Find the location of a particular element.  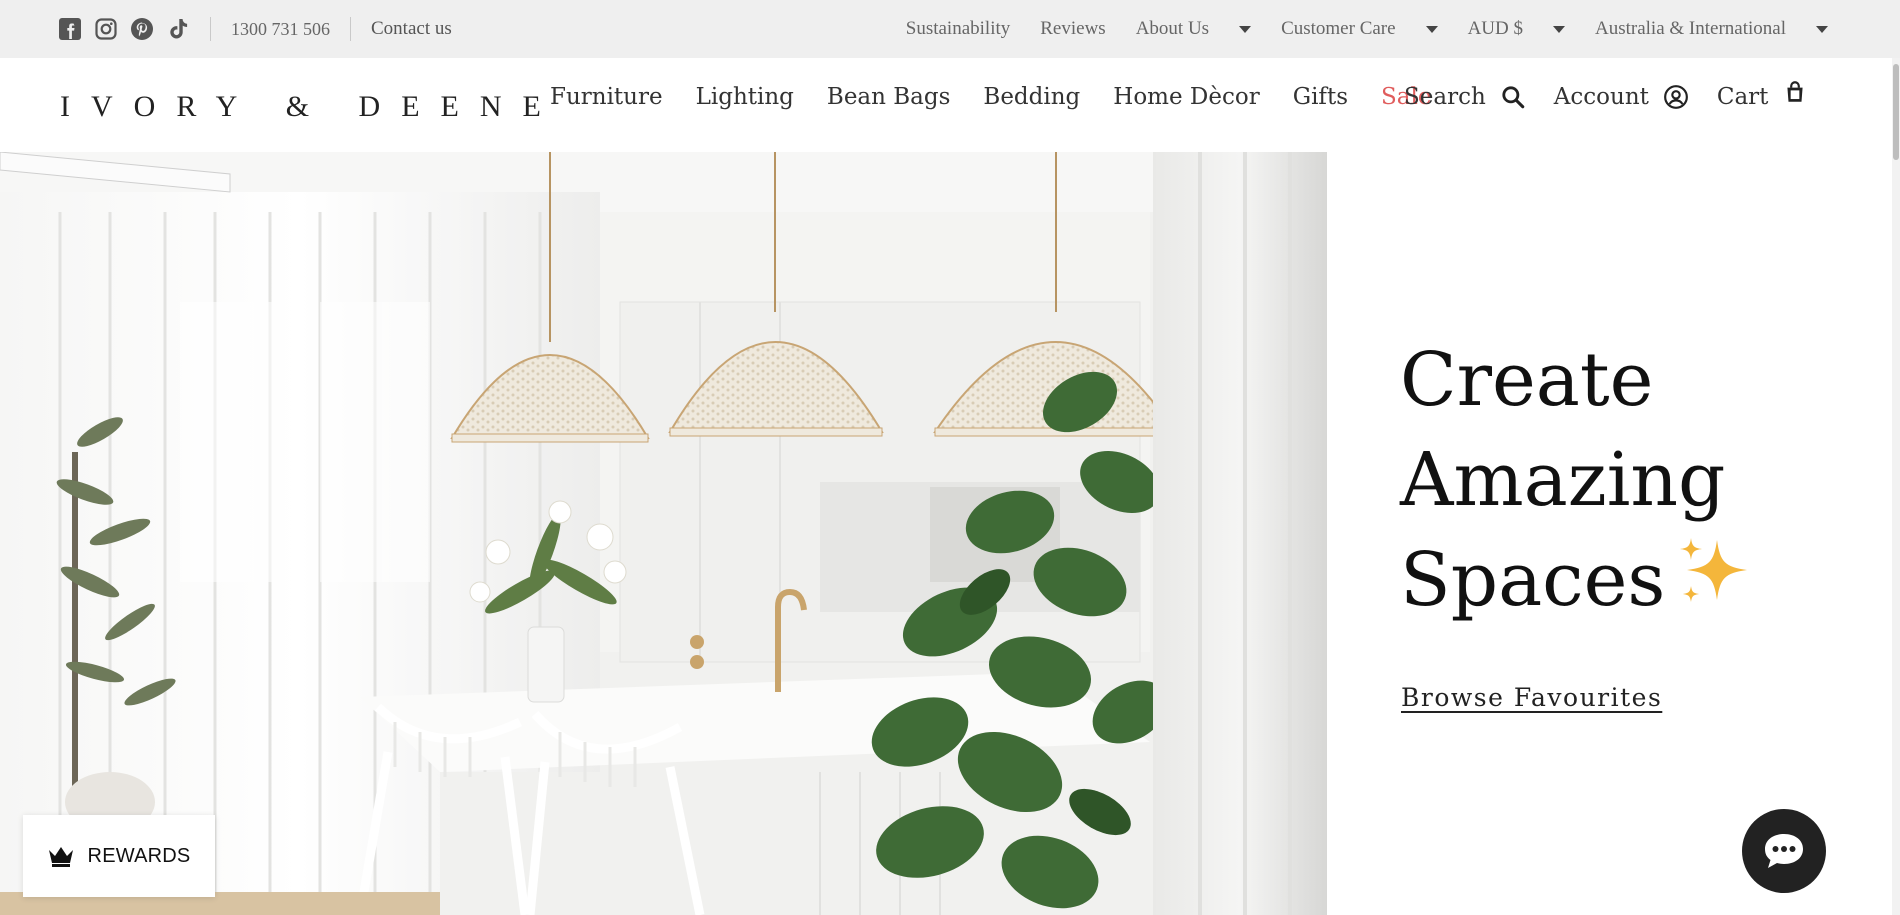

headline-line: Amazing is located at coordinates (1563, 480).